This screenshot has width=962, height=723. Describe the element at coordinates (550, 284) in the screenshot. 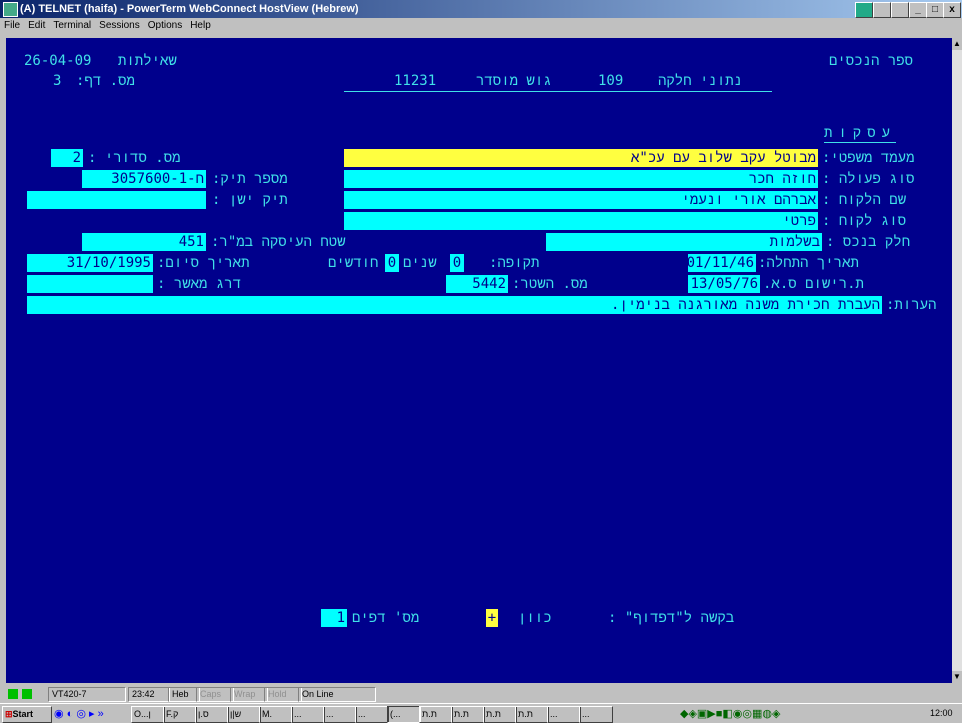

I see `deed-number-label: מס. השטר:` at that location.